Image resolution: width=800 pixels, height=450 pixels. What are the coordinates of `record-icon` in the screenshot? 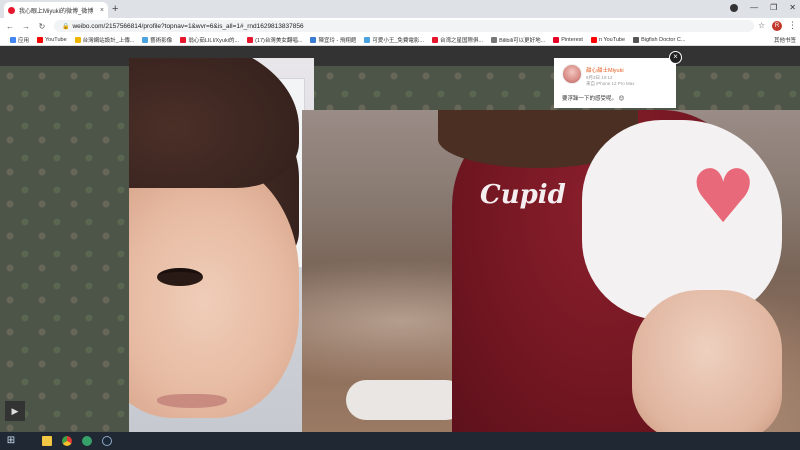 It's located at (734, 7).